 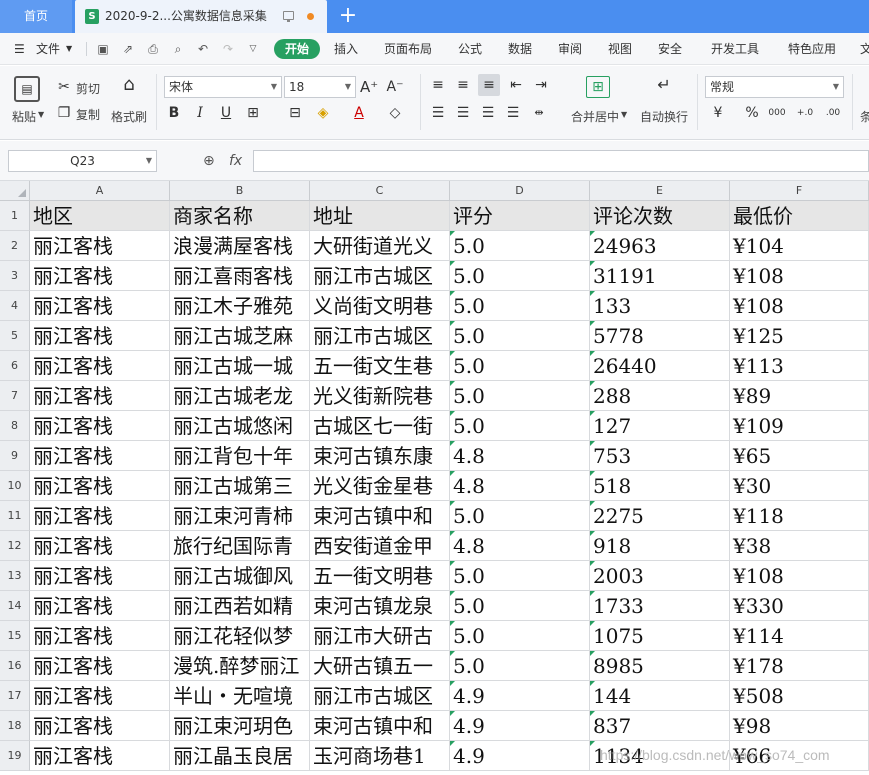 What do you see at coordinates (15, 246) in the screenshot?
I see `row-header: 2` at bounding box center [15, 246].